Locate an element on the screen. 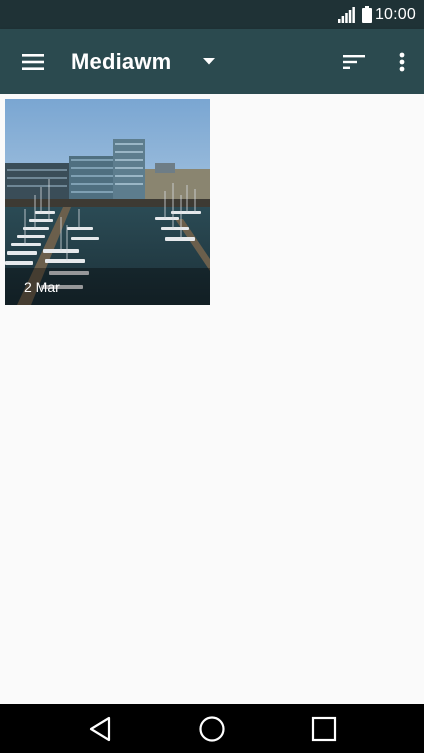 This screenshot has height=753, width=424. back-icon is located at coordinates (100, 728).